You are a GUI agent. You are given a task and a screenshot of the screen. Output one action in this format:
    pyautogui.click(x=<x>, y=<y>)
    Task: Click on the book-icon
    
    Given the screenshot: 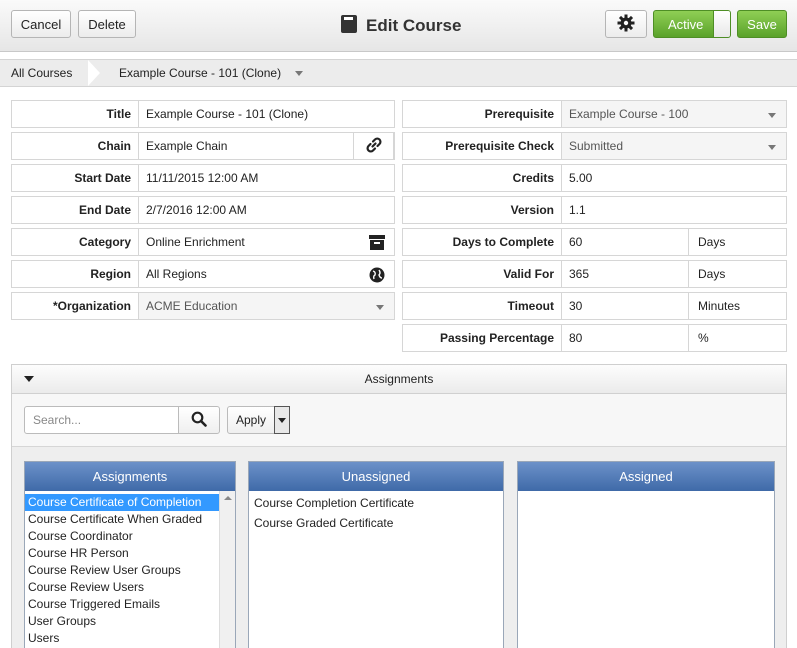 What is the action you would take?
    pyautogui.click(x=349, y=26)
    